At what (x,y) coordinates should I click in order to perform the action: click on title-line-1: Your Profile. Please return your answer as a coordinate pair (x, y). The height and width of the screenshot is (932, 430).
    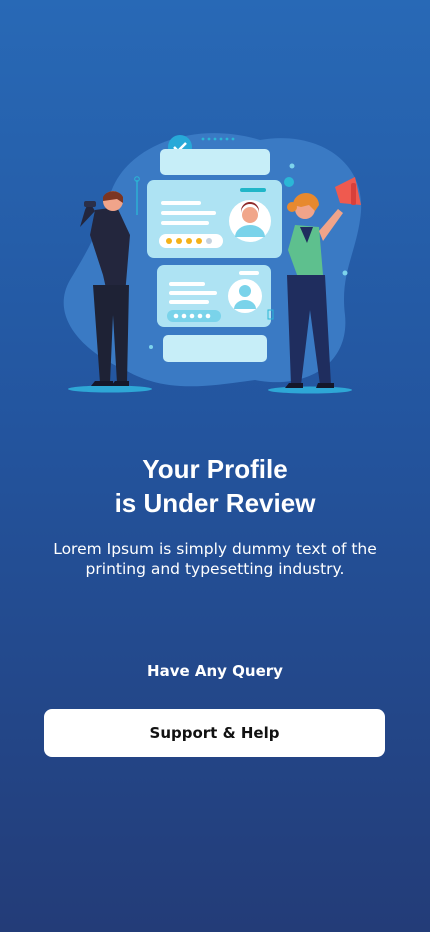
    Looking at the image, I should click on (215, 469).